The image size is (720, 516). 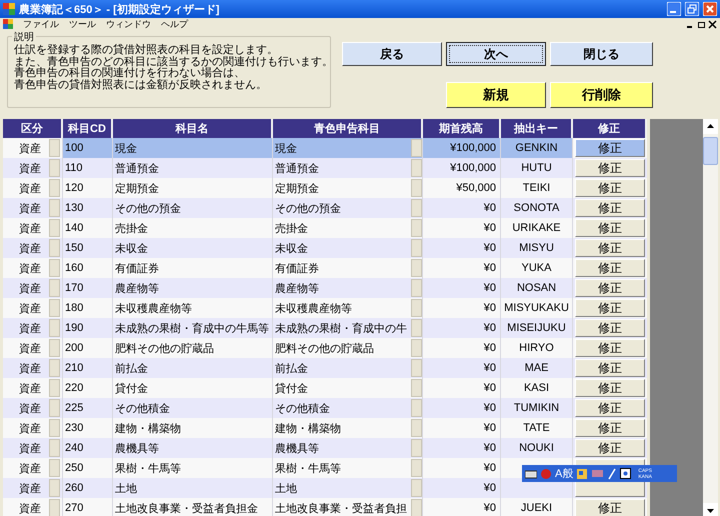 I want to click on description-text: 青色申告の科目の関連付けを行わない場合は、, so click(x=130, y=73).